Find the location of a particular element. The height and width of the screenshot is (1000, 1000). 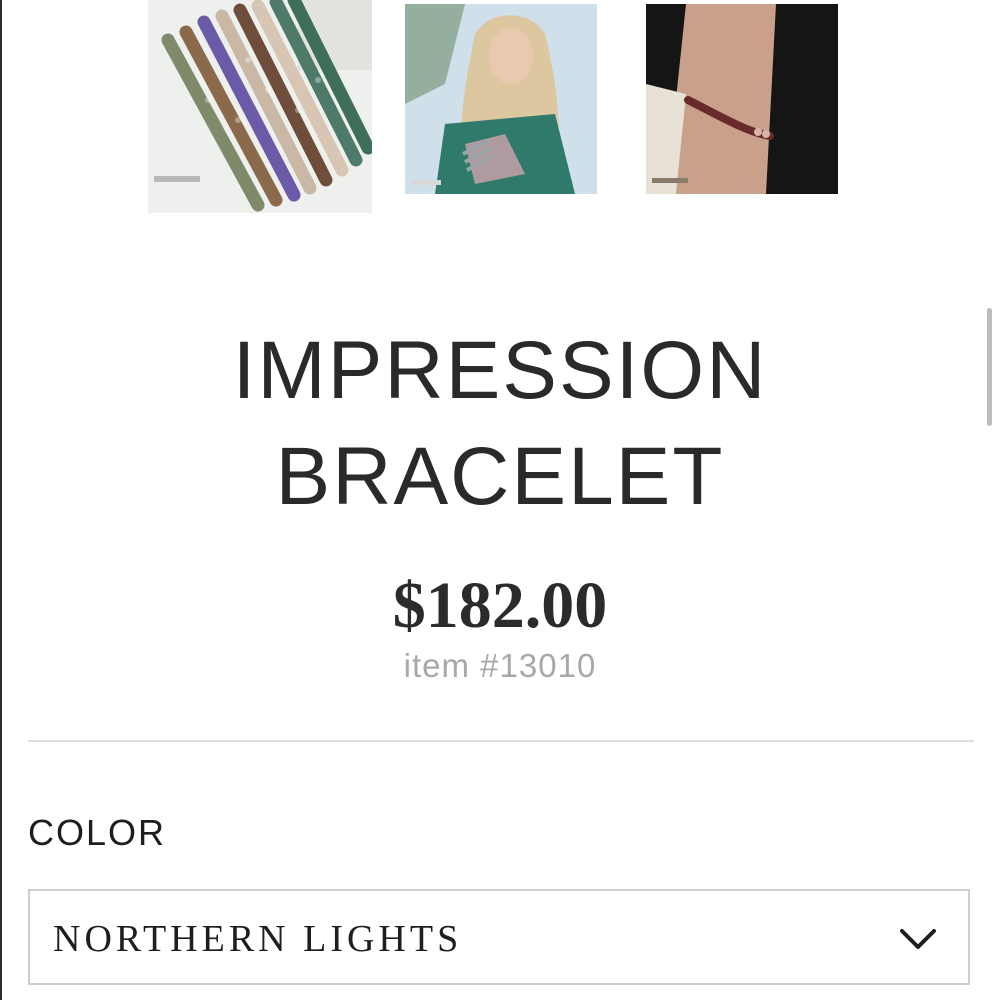

color-select: NORTHERN LIGHTS is located at coordinates (499, 937).